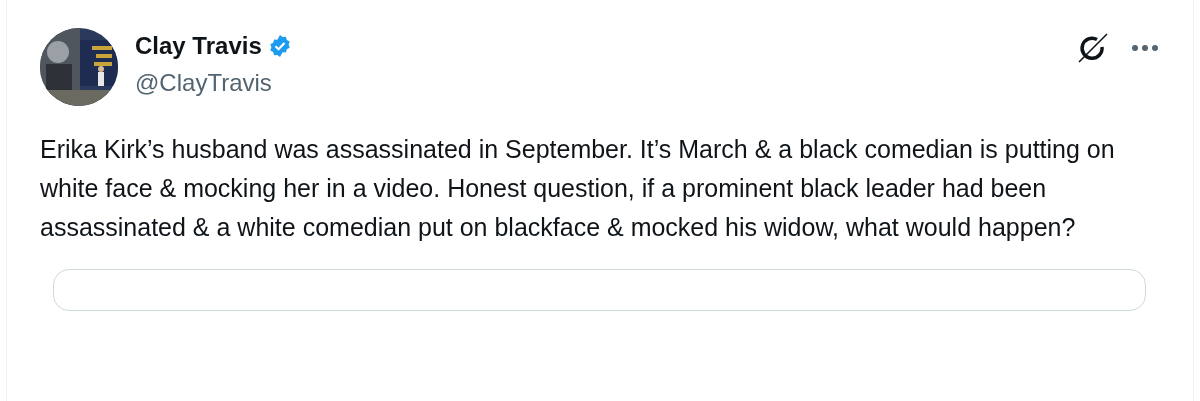 Image resolution: width=1200 pixels, height=401 pixels. I want to click on more-icon, so click(1145, 48).